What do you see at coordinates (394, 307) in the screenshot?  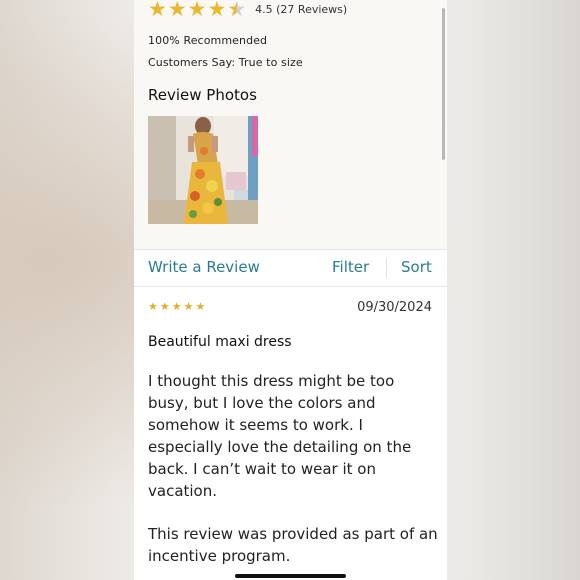 I see `review-date: 09/30/2024` at bounding box center [394, 307].